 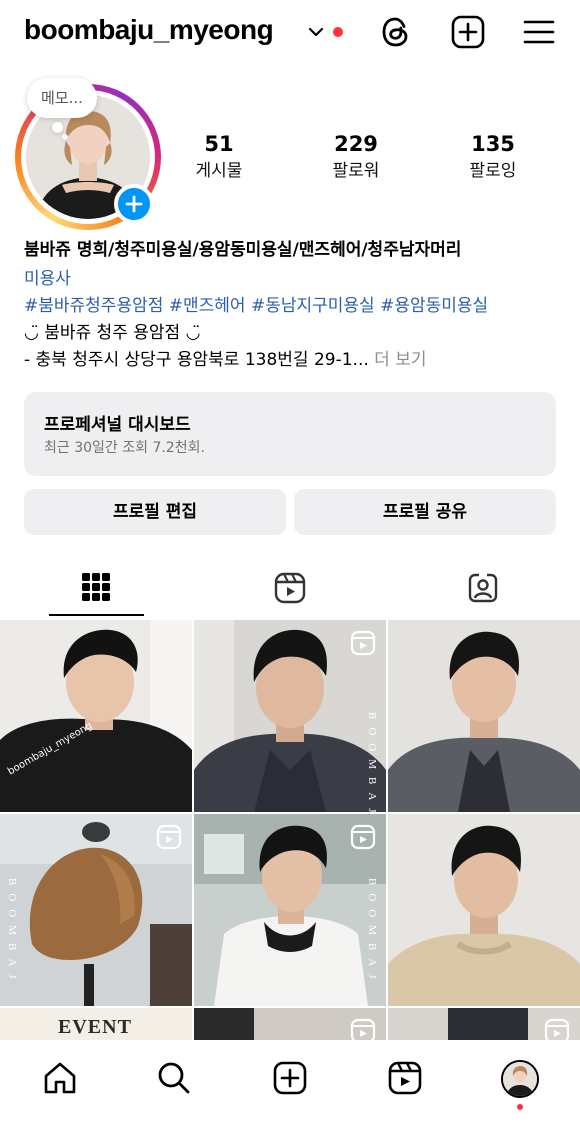 What do you see at coordinates (256, 306) in the screenshot?
I see `bio-hashtags: #붐바쥬청주용암점 #맨즈헤어 #동남지구미용실 #용암동미용실` at bounding box center [256, 306].